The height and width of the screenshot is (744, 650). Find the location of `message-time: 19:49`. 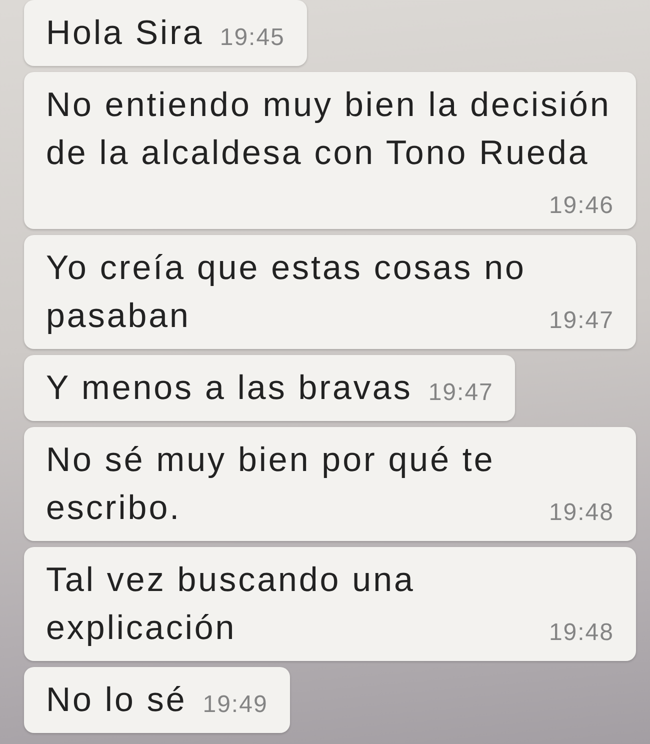

message-time: 19:49 is located at coordinates (235, 705).